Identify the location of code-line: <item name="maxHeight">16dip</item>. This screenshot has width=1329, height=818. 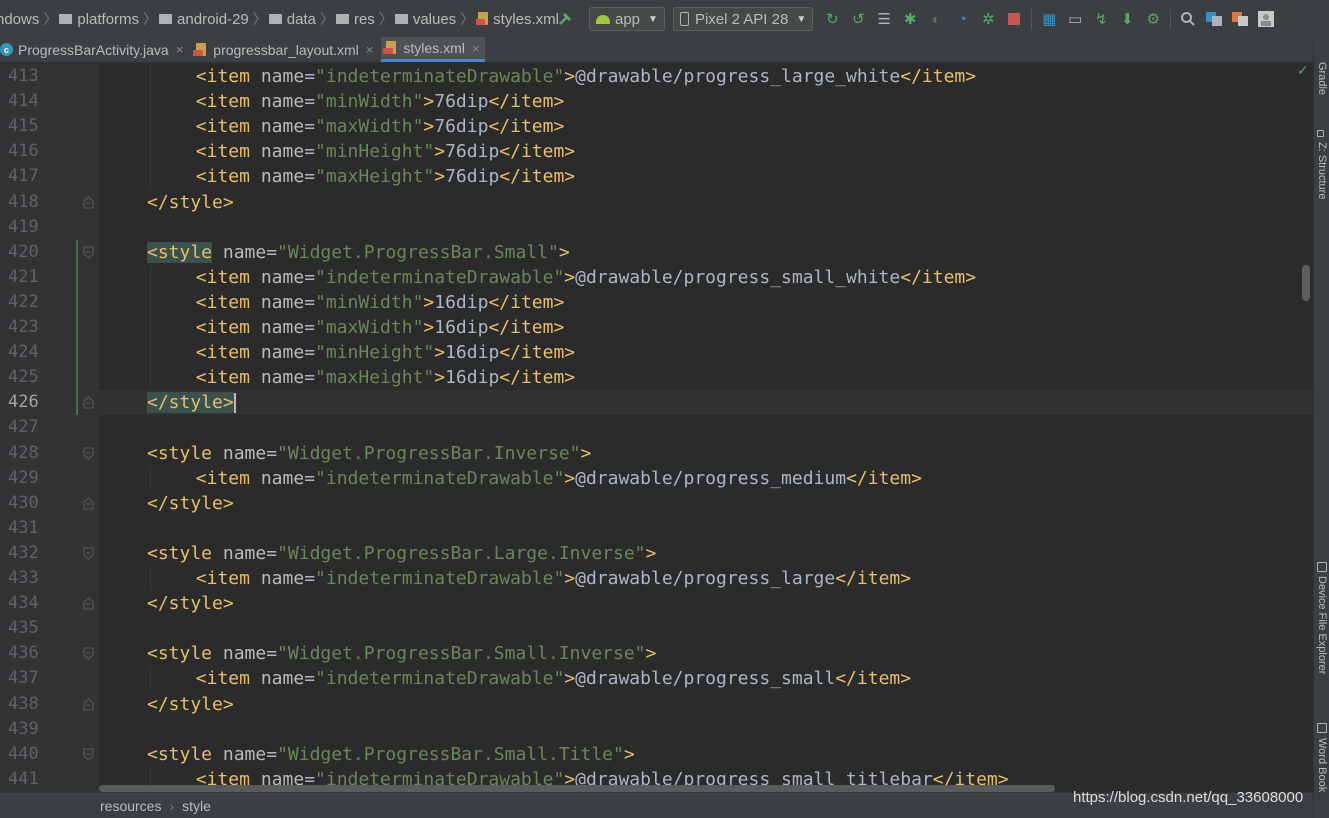
(706, 377).